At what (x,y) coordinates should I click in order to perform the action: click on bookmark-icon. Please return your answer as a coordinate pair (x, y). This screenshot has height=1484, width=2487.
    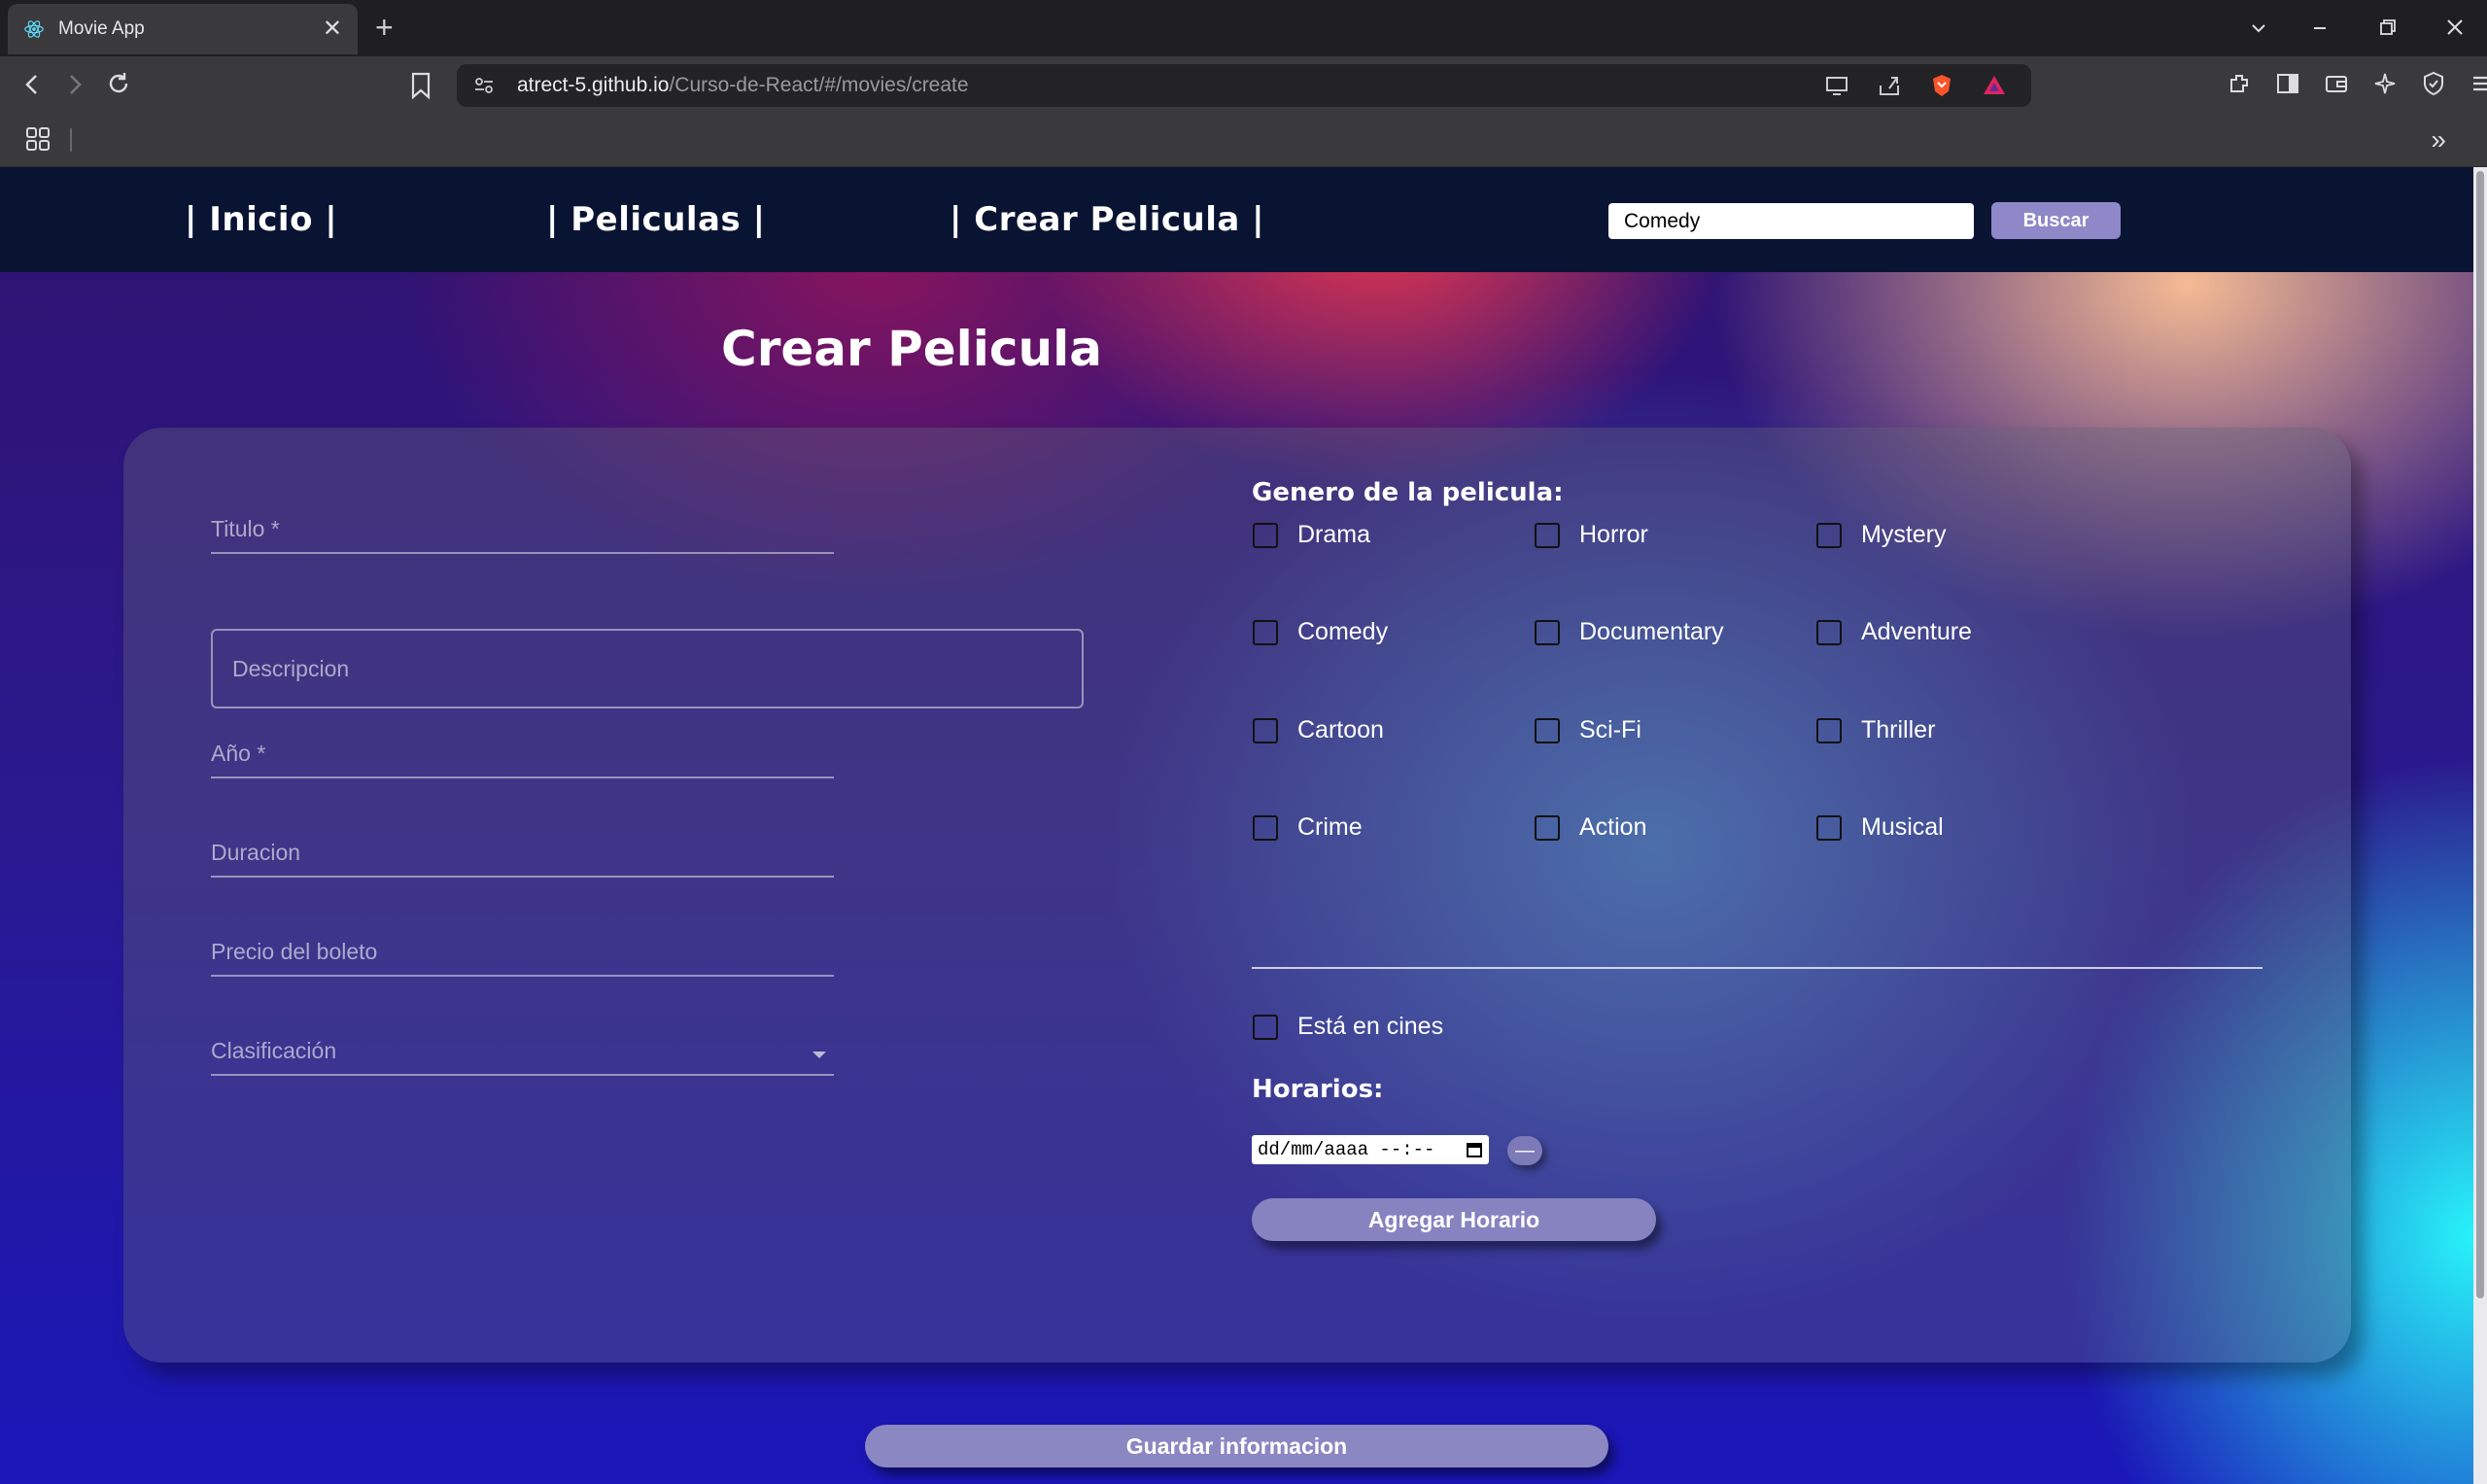
    Looking at the image, I should click on (421, 85).